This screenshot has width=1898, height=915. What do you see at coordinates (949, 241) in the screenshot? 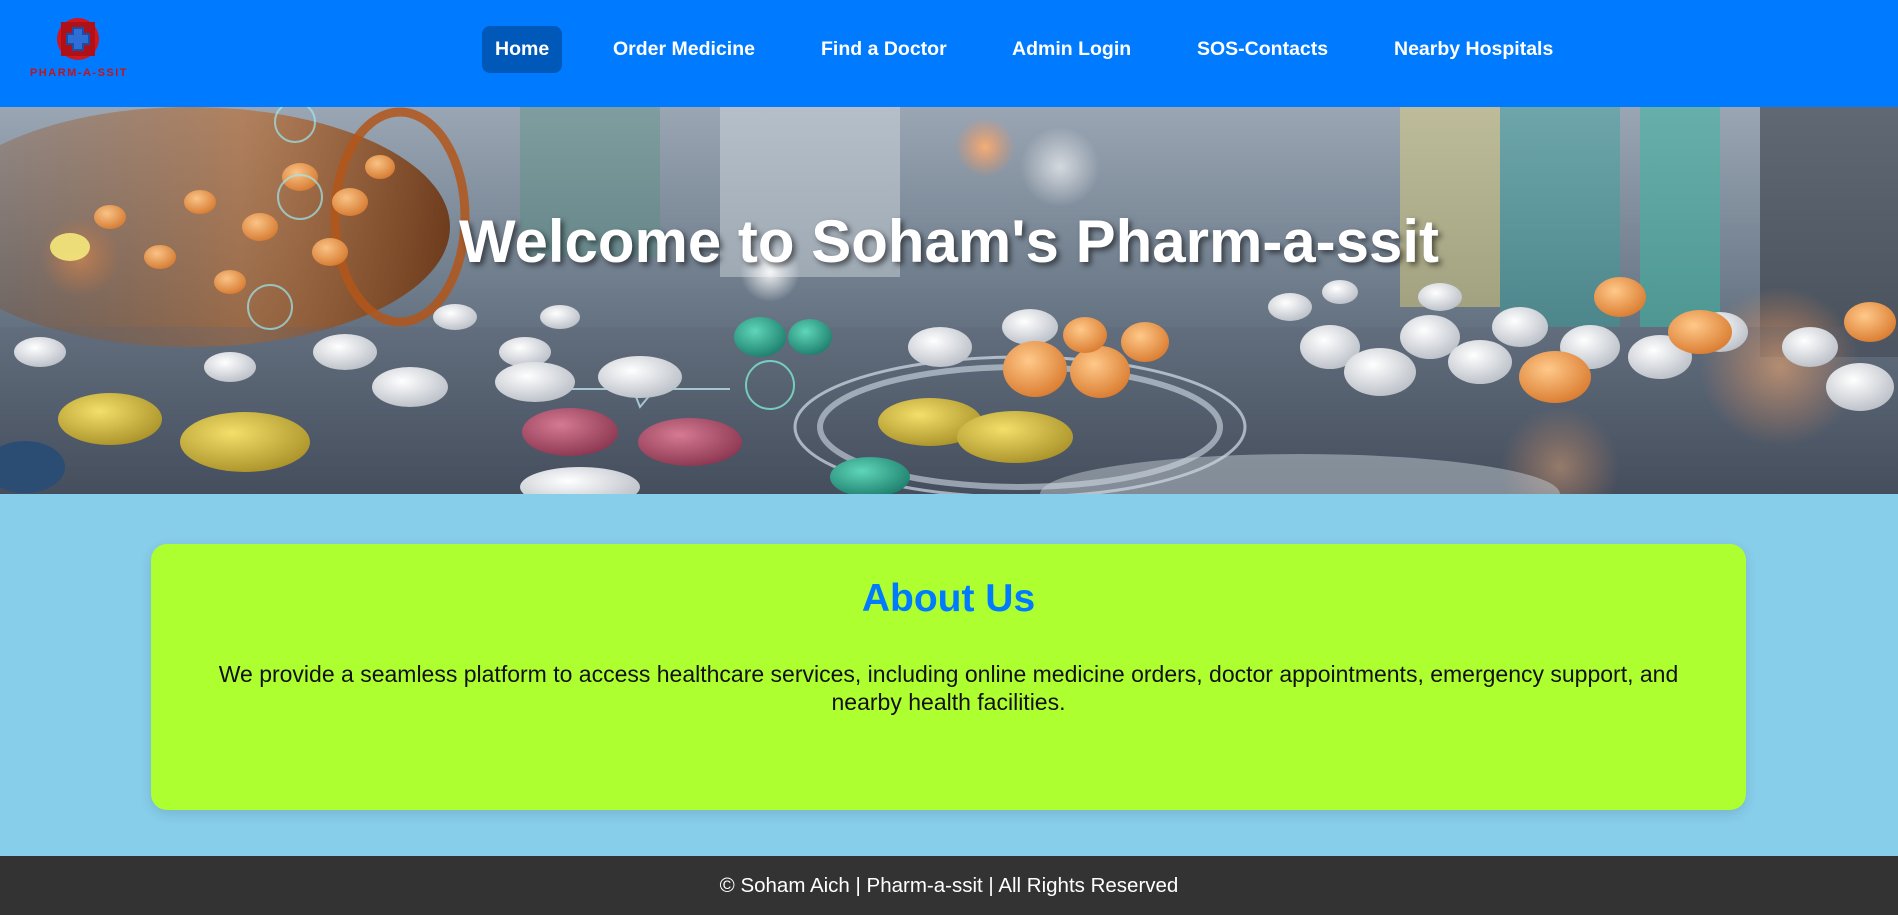
I see `hero-title: Welcome to Soham's Pharm-a-ssit` at bounding box center [949, 241].